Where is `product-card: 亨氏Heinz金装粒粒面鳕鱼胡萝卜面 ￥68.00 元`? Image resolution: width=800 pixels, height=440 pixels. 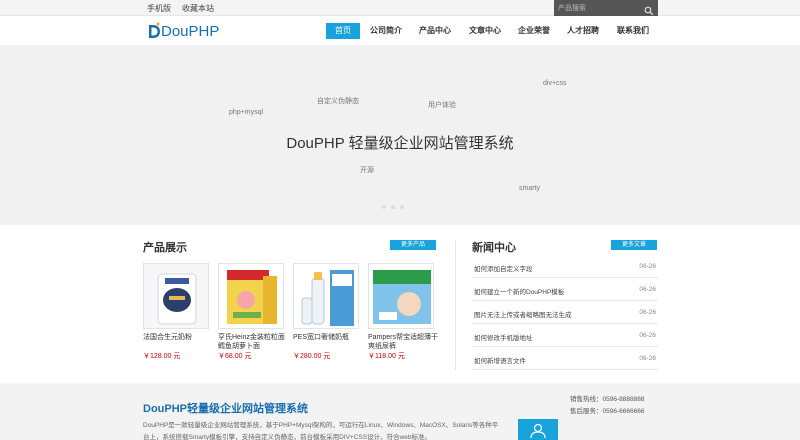 product-card: 亨氏Heinz金装粒粒面鳕鱼胡萝卜面 ￥68.00 元 is located at coordinates (253, 312).